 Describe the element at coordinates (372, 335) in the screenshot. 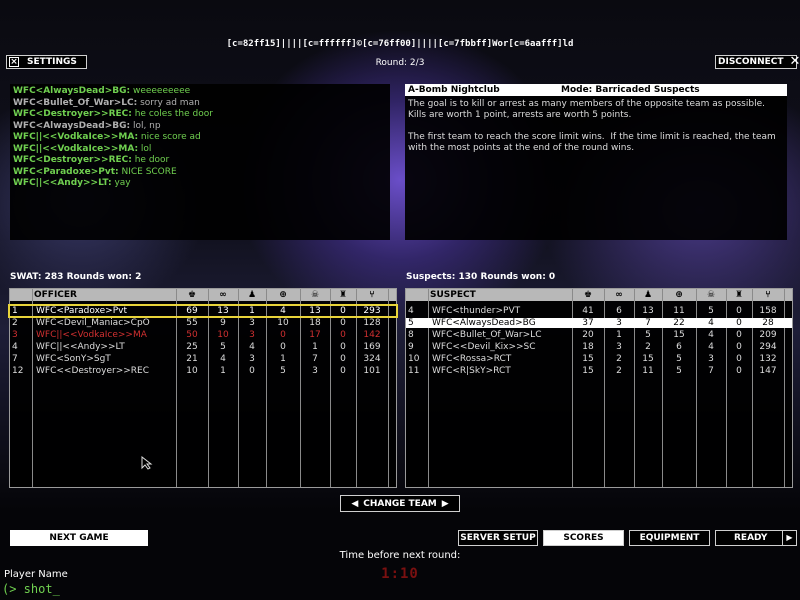

I see `stat-cell: 142` at that location.